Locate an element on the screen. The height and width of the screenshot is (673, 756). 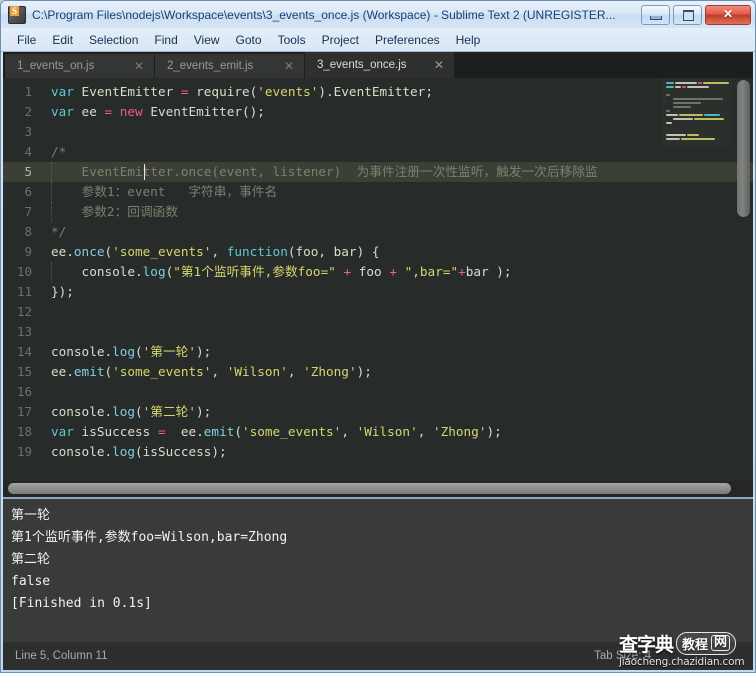
tab-3-events-once: 3_events_once.js ✕ is located at coordinates (380, 65).